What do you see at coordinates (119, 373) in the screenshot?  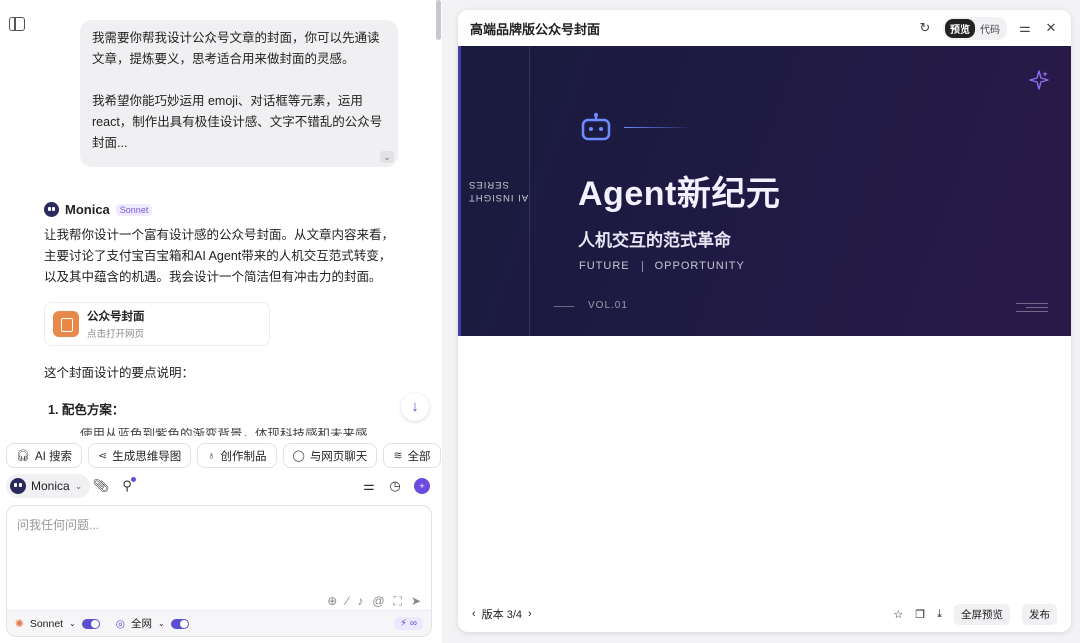 I see `assistant-explain: 这个封面设计的要点说明：` at bounding box center [119, 373].